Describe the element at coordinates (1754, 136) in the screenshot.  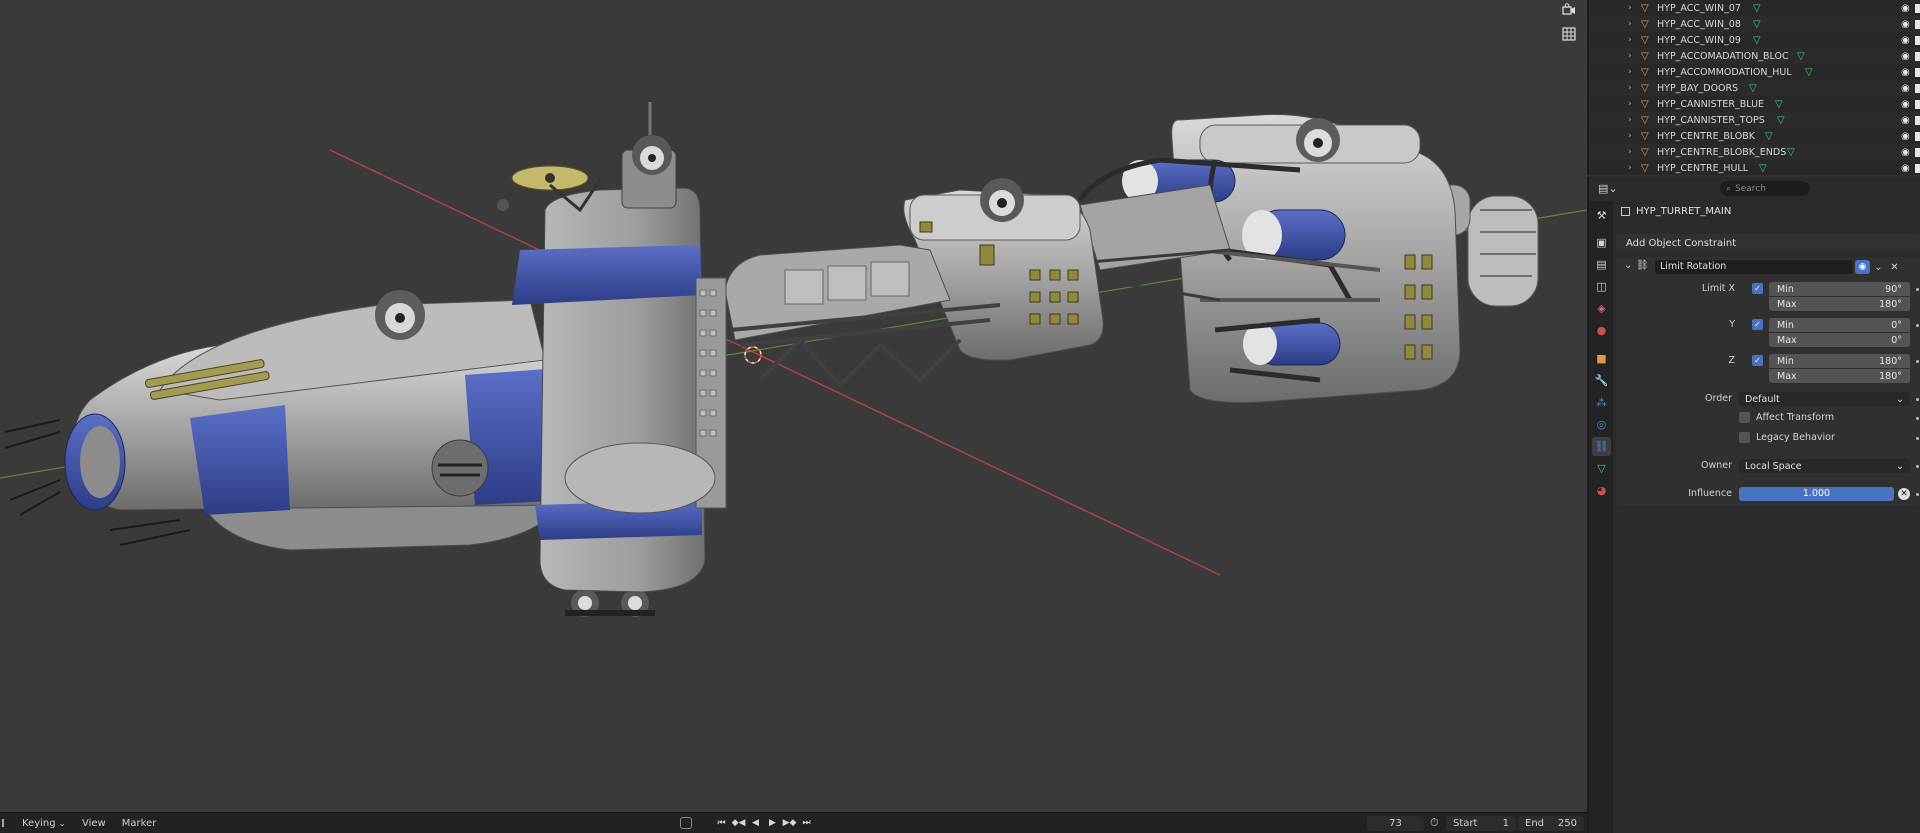
I see `outliner-row: › ▽ HYP_CENTRE_BLOBK ▽ ◉` at that location.